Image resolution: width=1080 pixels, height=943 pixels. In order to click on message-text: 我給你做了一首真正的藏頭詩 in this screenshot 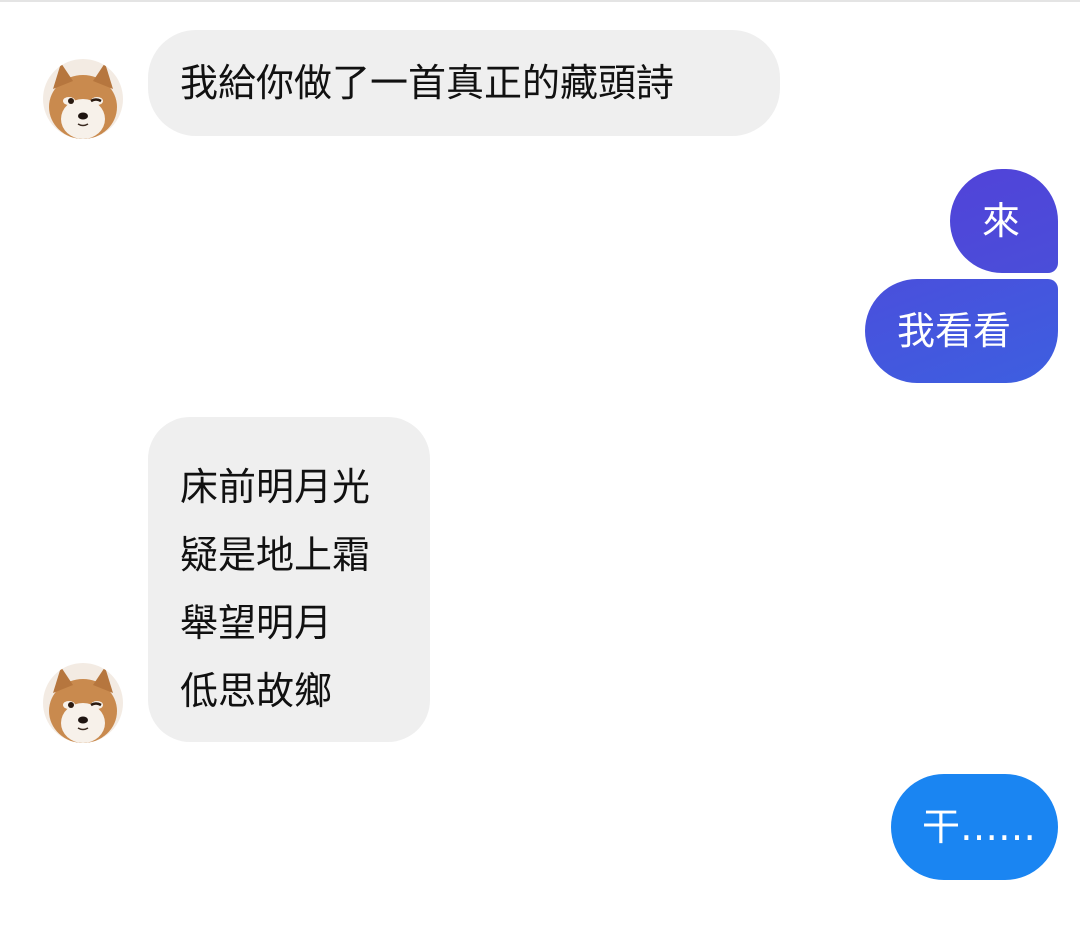, I will do `click(427, 83)`.